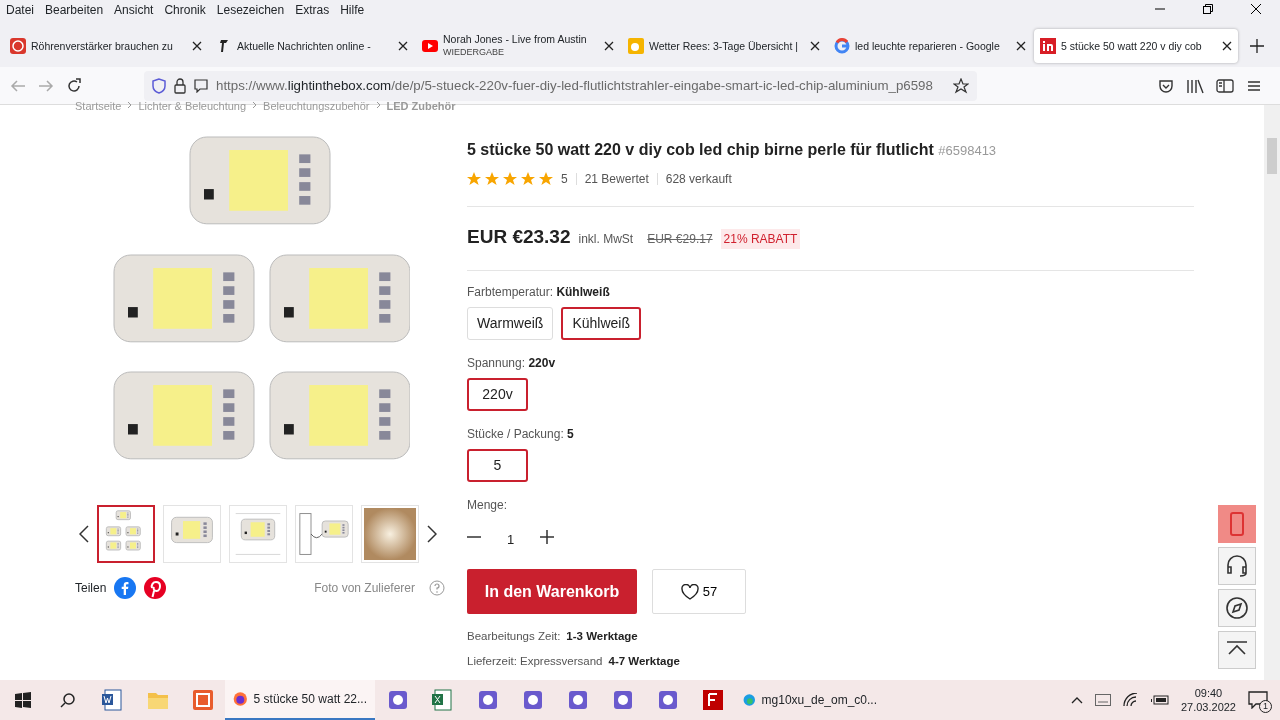 The height and width of the screenshot is (720, 1280). I want to click on menu-item: Bearbeiten, so click(74, 10).